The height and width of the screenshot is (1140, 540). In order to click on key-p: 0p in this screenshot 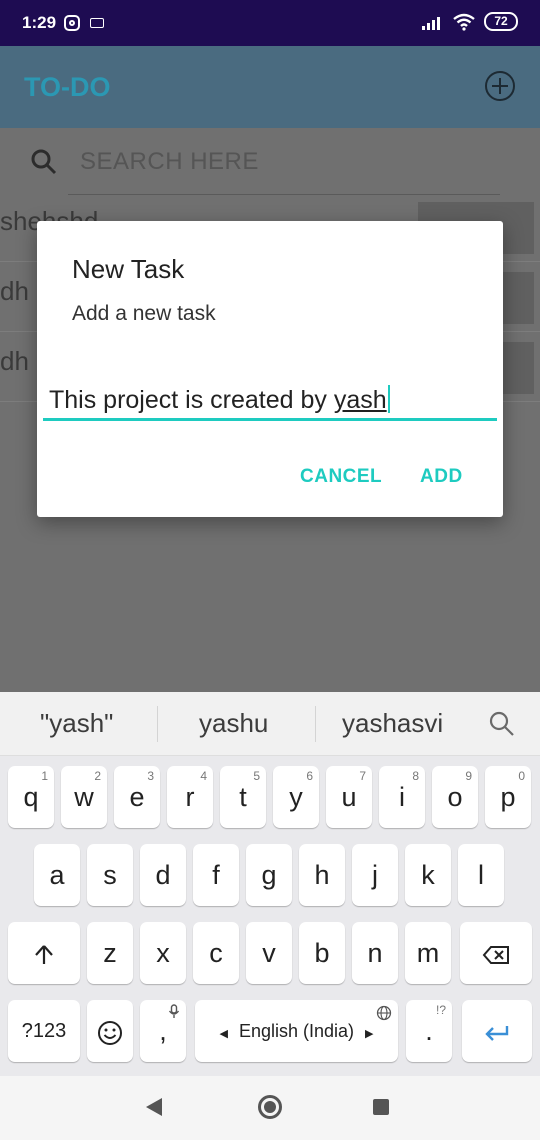, I will do `click(508, 797)`.